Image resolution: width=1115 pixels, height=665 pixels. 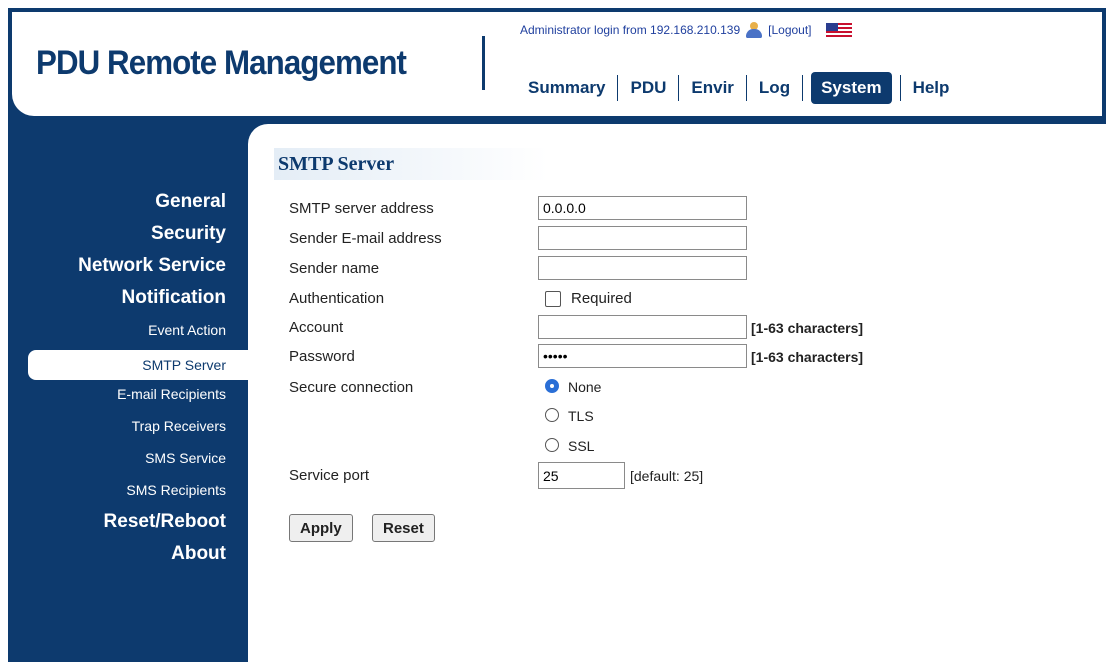 What do you see at coordinates (322, 356) in the screenshot?
I see `password-label: Password` at bounding box center [322, 356].